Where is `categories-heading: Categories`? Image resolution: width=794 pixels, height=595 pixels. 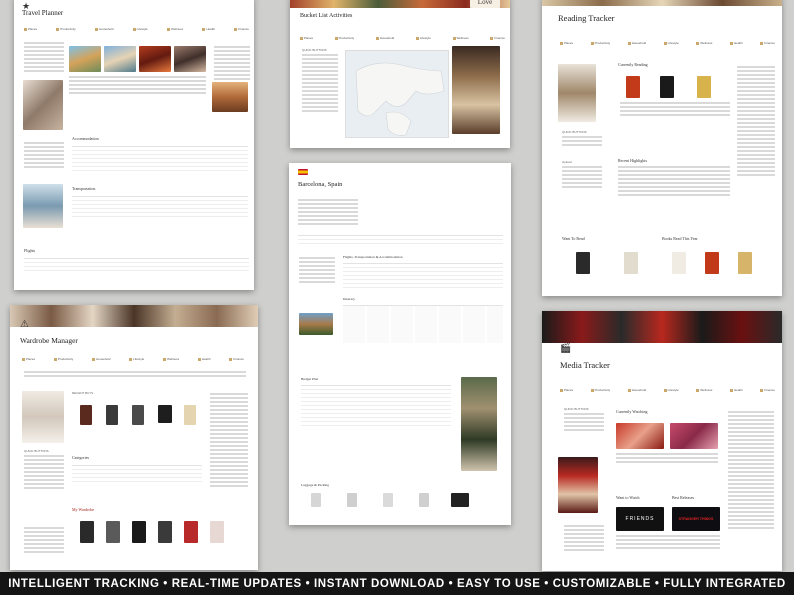 categories-heading: Categories is located at coordinates (81, 457).